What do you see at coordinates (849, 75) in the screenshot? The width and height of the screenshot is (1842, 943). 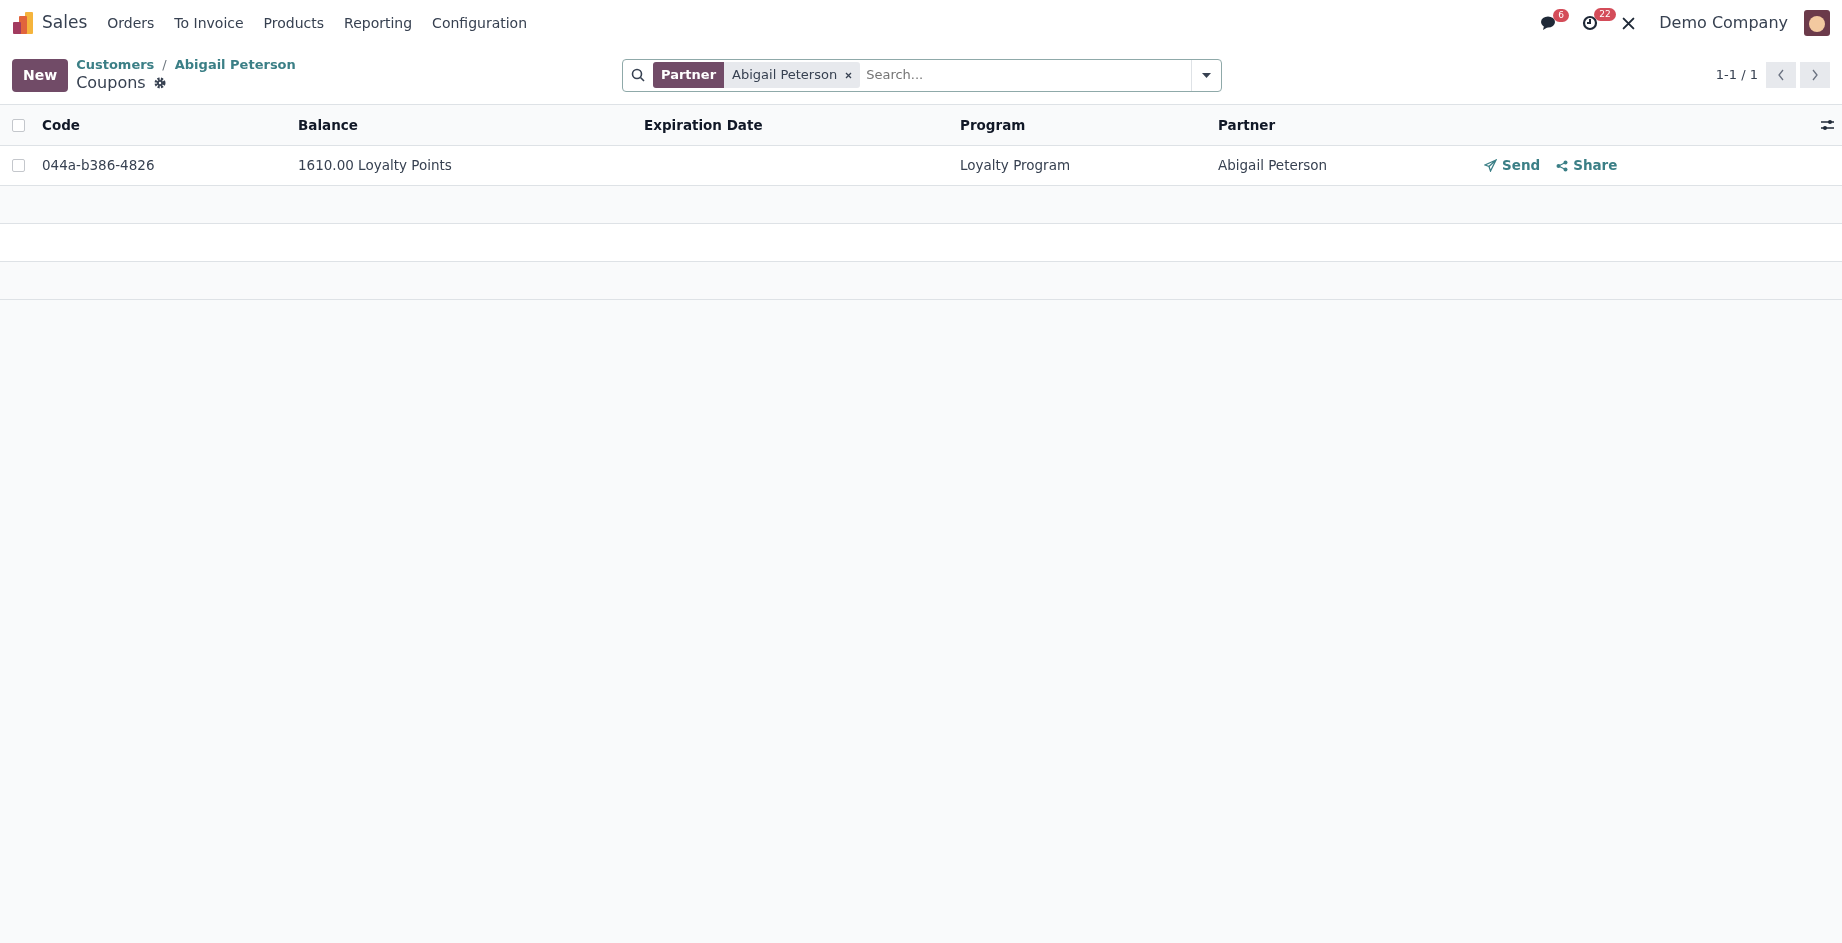 I see `close-icon` at bounding box center [849, 75].